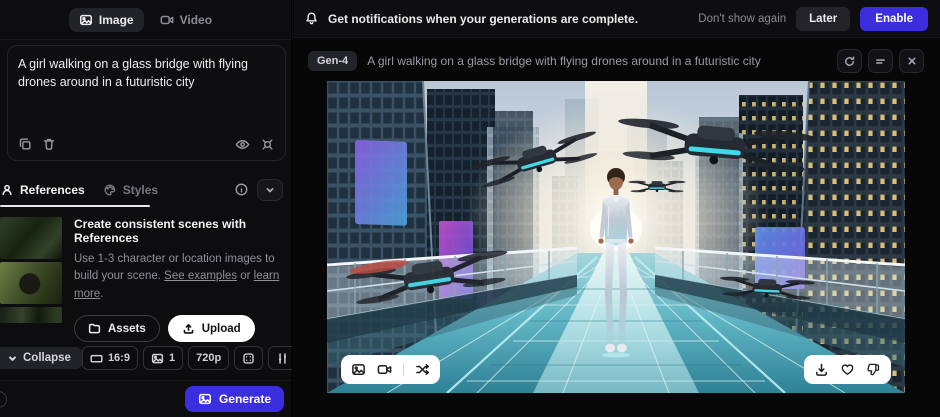 The height and width of the screenshot is (417, 940). I want to click on resolution-button: 720p, so click(209, 358).